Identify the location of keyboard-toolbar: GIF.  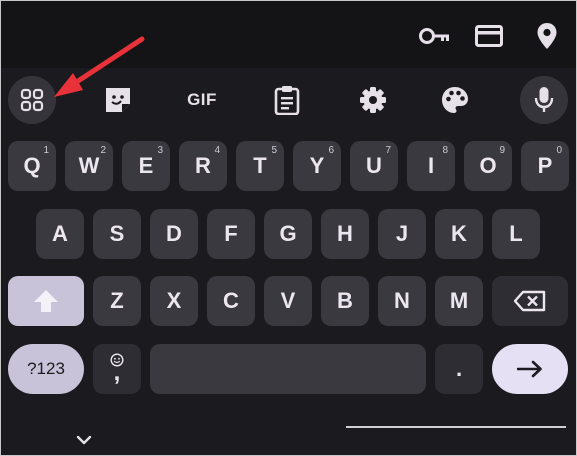
(288, 100).